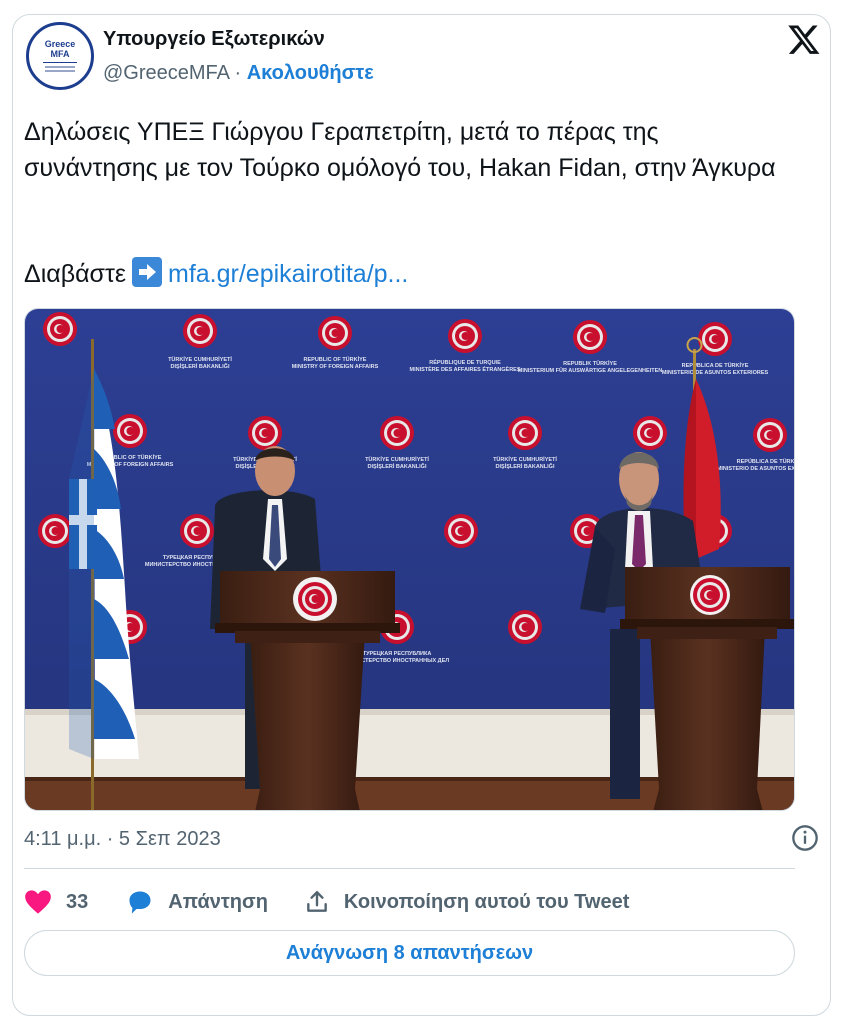 This screenshot has width=845, height=1024. Describe the element at coordinates (140, 902) in the screenshot. I see `reply-bubble-icon` at that location.